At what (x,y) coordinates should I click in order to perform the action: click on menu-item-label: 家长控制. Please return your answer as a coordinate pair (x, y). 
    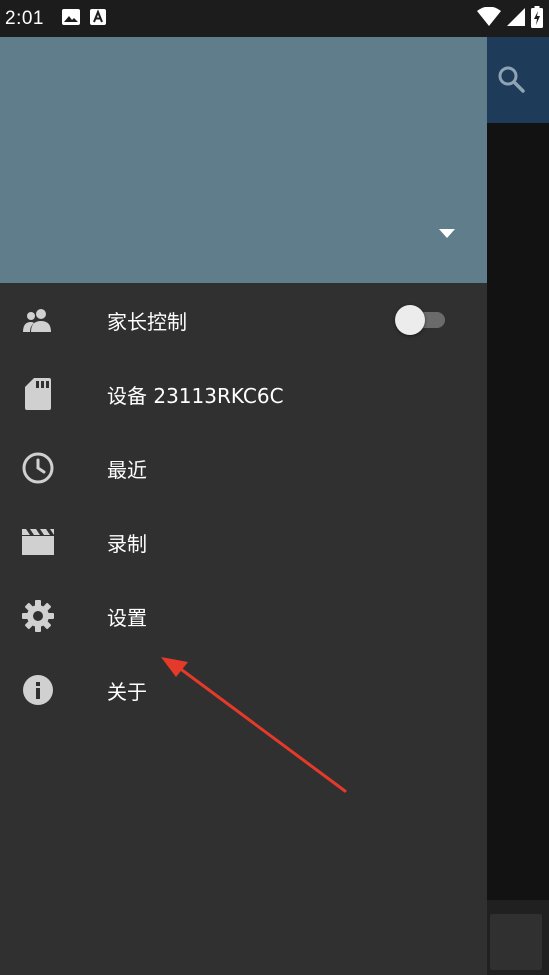
    Looking at the image, I should click on (147, 321).